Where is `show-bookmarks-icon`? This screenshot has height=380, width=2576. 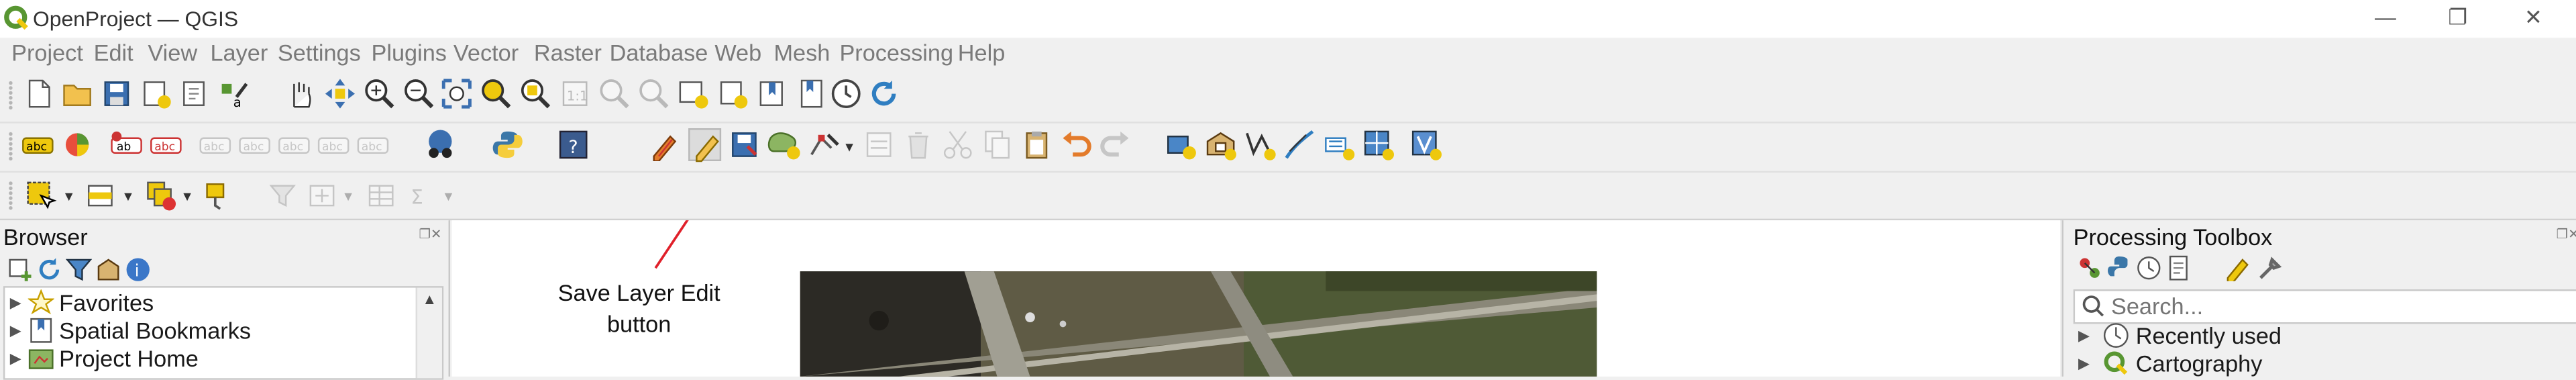
show-bookmarks-icon is located at coordinates (772, 93).